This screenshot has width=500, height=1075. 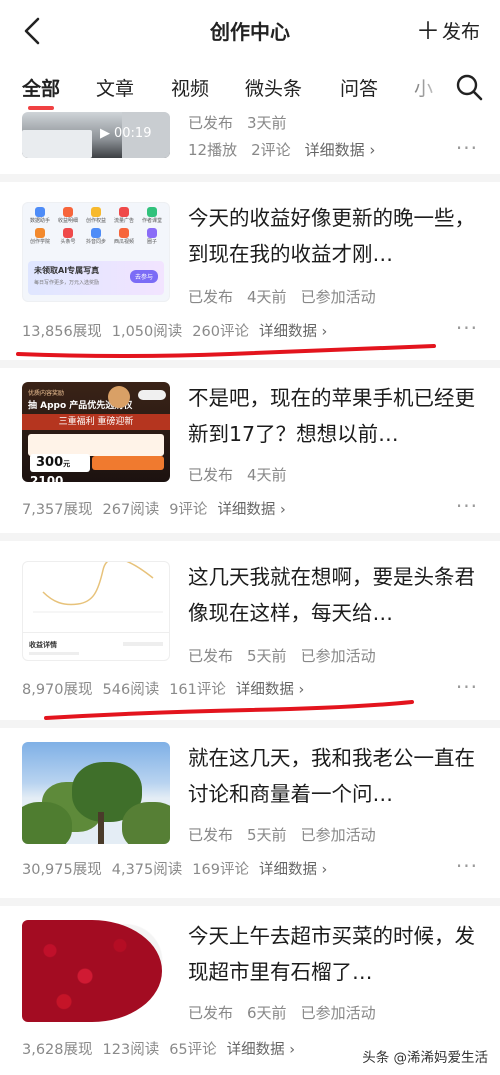 What do you see at coordinates (190, 87) in the screenshot?
I see `tab-videos: 视频` at bounding box center [190, 87].